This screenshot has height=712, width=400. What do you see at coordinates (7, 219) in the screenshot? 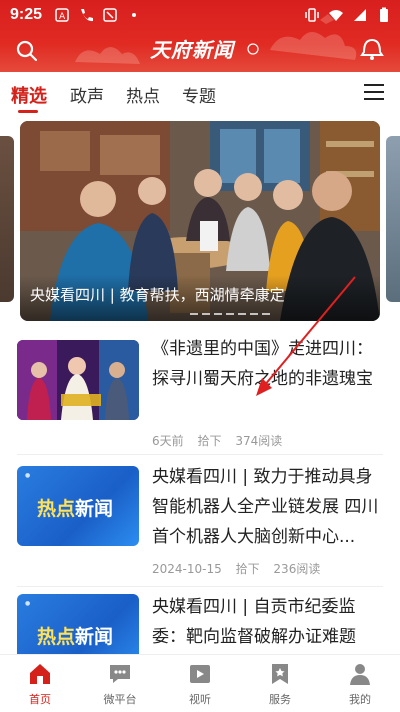
I see `banner-prev-peek` at bounding box center [7, 219].